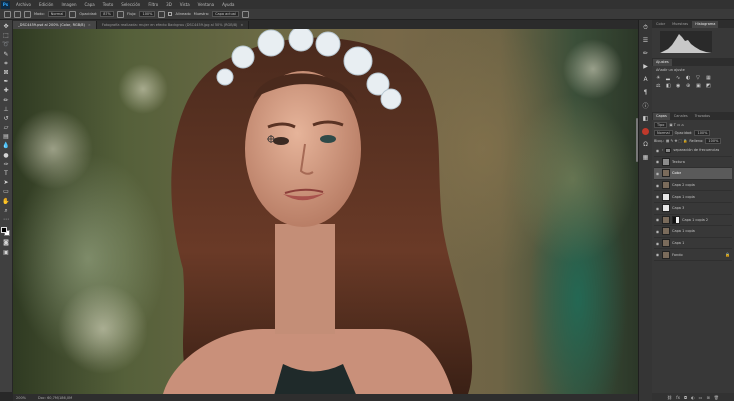 The height and width of the screenshot is (401, 734). I want to click on layer-comps-icon: ◧, so click(645, 118).